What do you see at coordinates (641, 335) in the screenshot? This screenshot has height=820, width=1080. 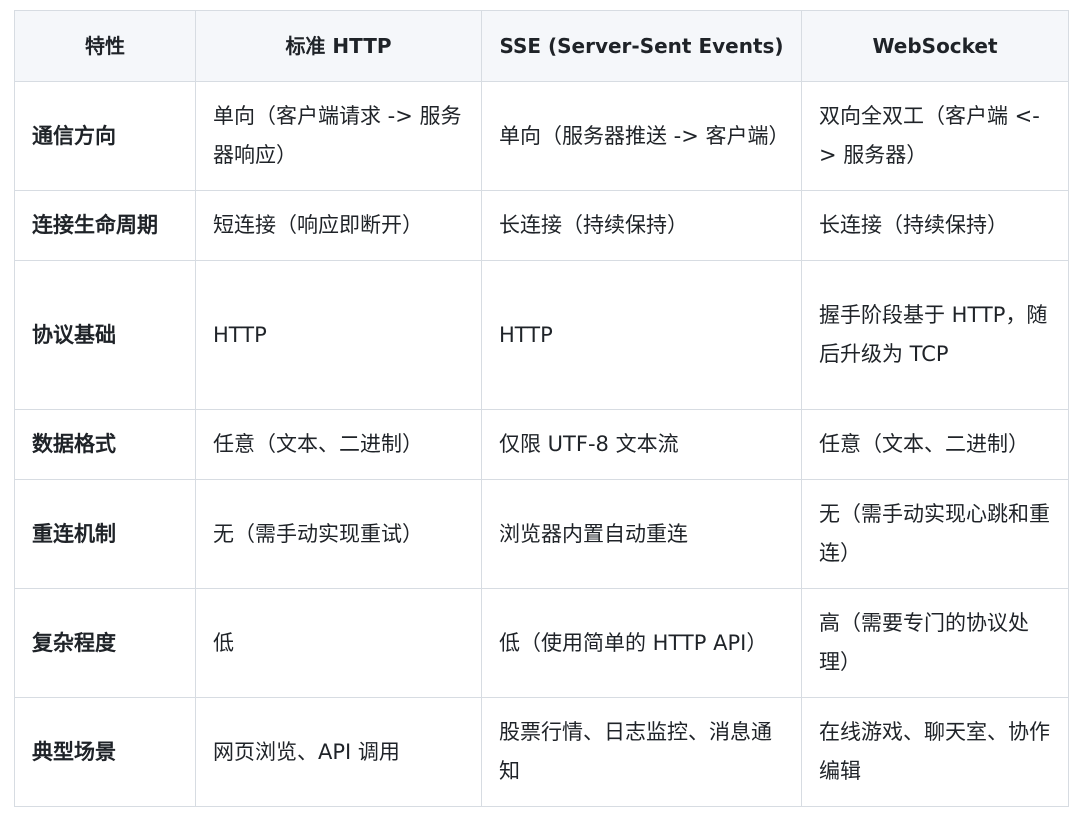 I see `cell-sse: HTTP` at bounding box center [641, 335].